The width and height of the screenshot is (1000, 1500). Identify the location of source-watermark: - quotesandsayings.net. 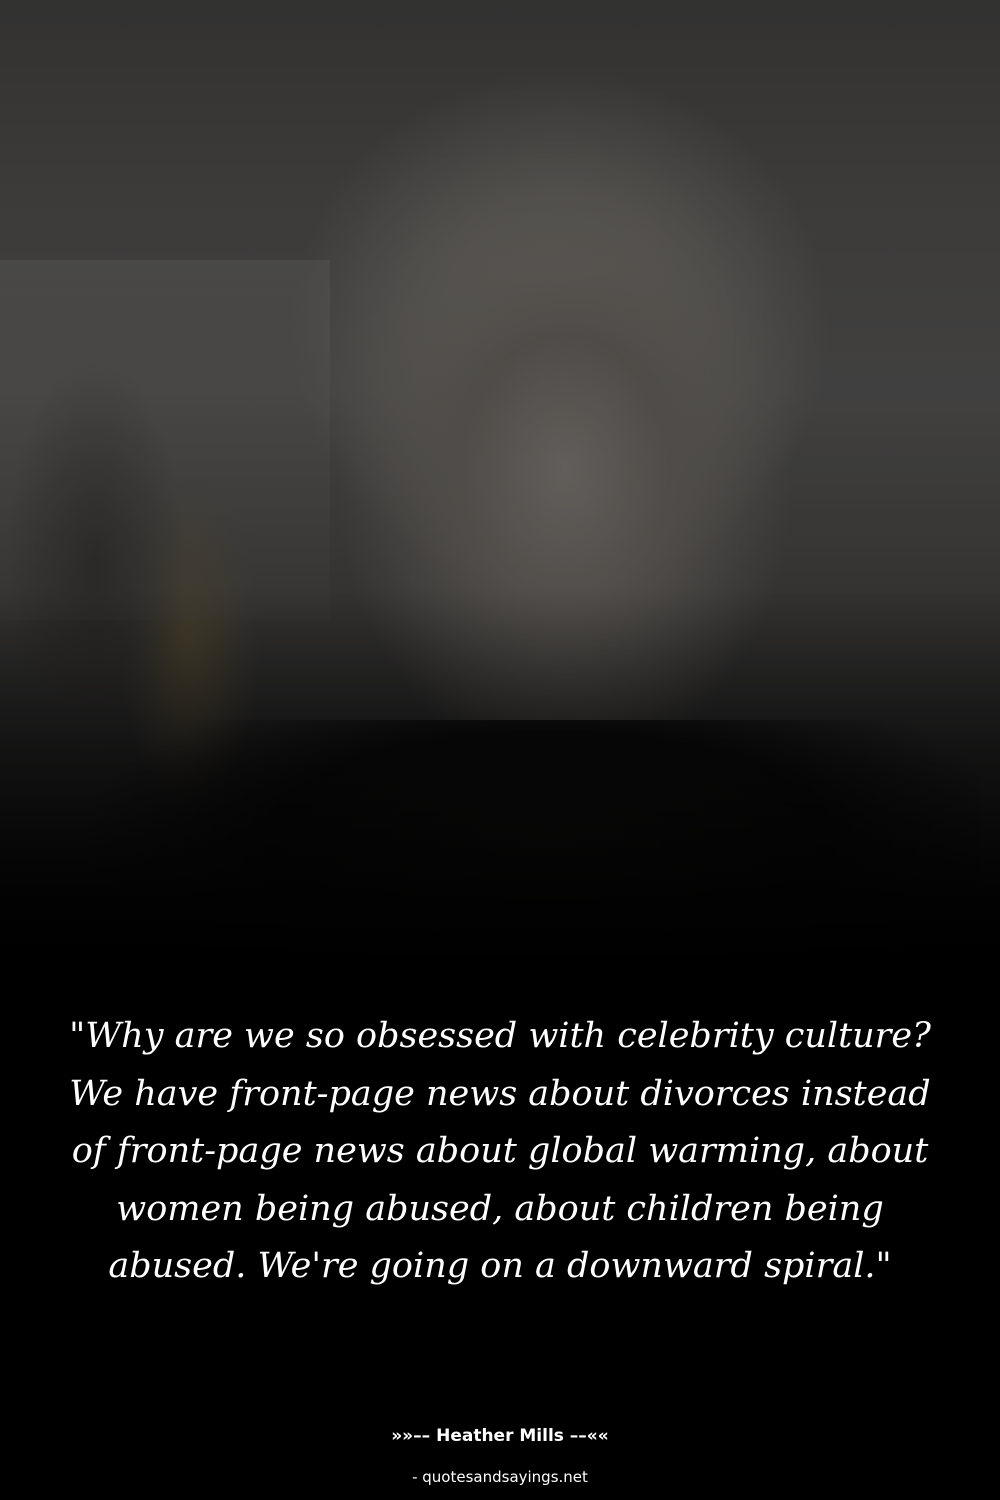
(500, 1477).